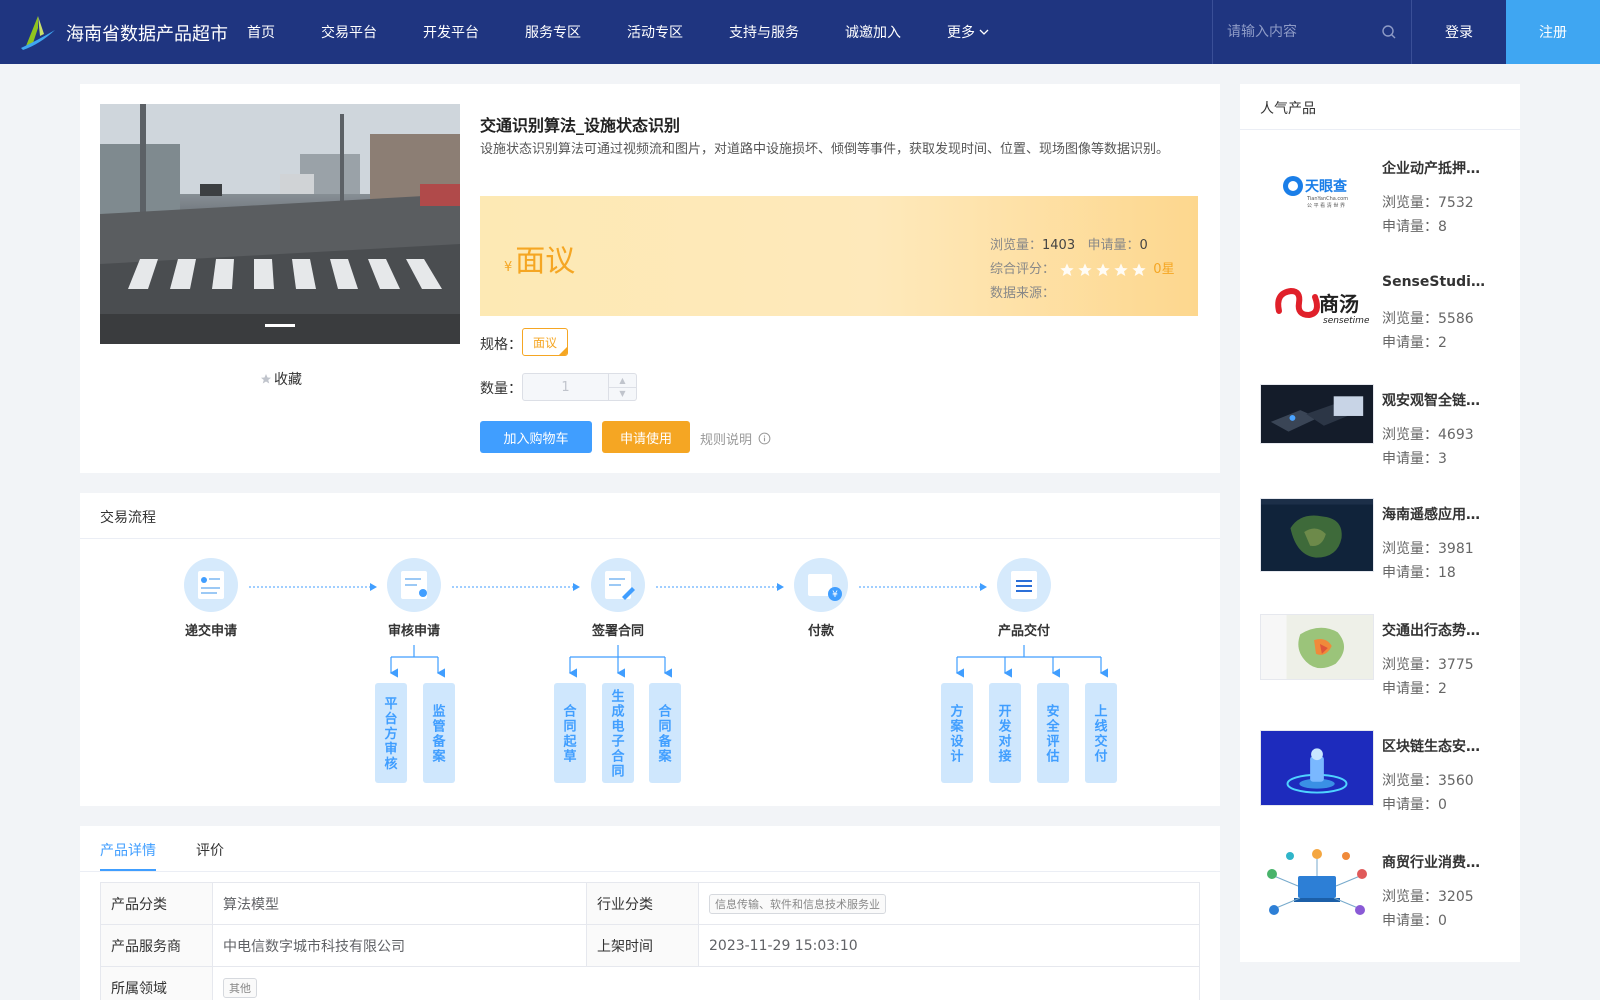  I want to click on login-button: 登录, so click(1459, 32).